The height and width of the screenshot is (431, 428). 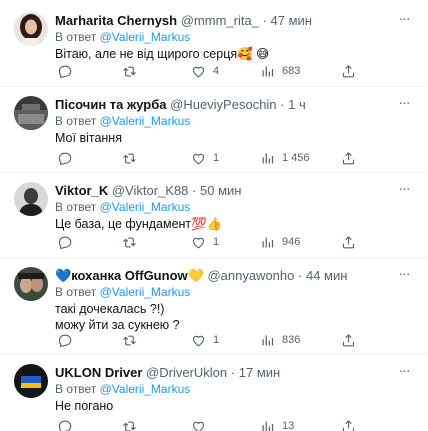 I want to click on tweet-actions: 1 1 456, so click(x=210, y=158).